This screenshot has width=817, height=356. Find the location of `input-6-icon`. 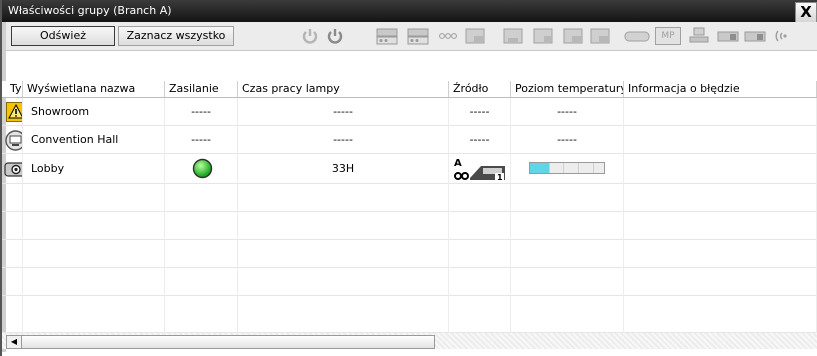

input-6-icon is located at coordinates (573, 36).